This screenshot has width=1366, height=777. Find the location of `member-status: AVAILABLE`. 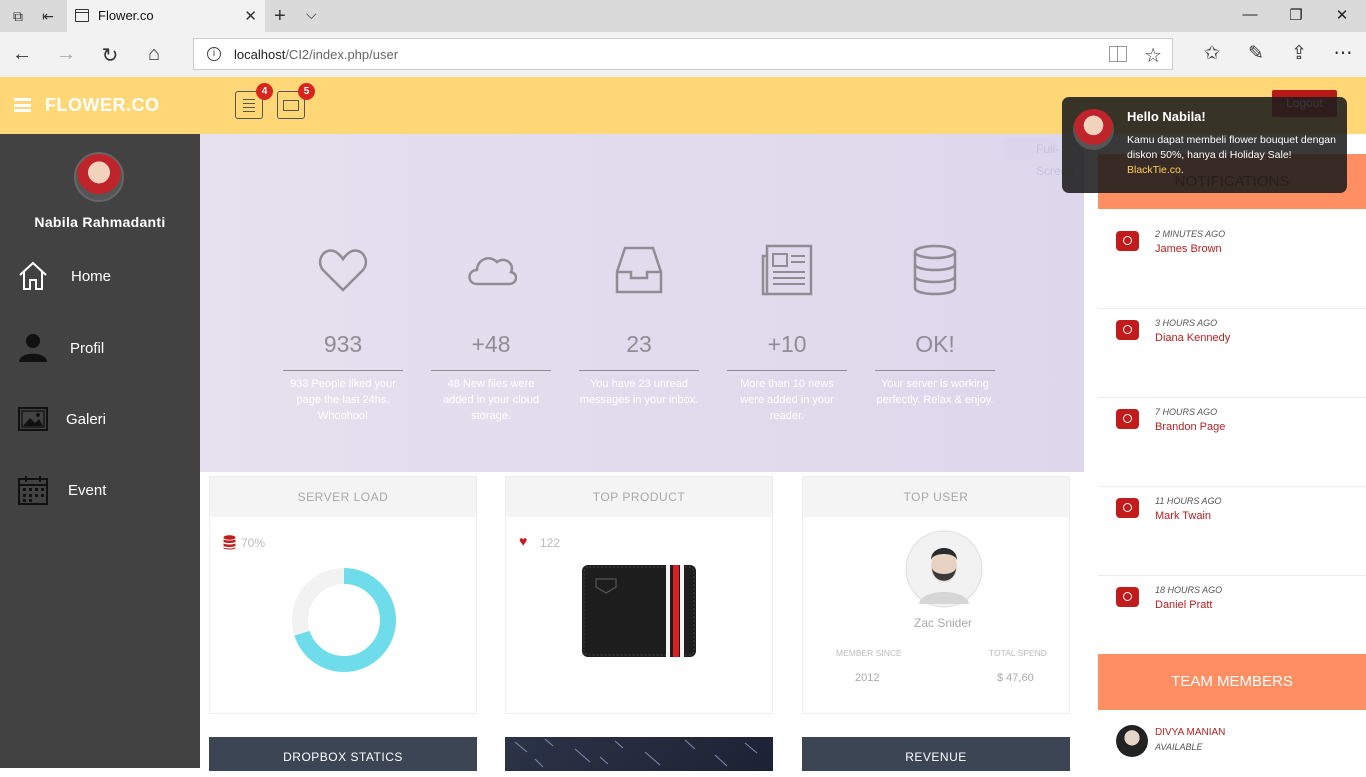

member-status: AVAILABLE is located at coordinates (1179, 747).